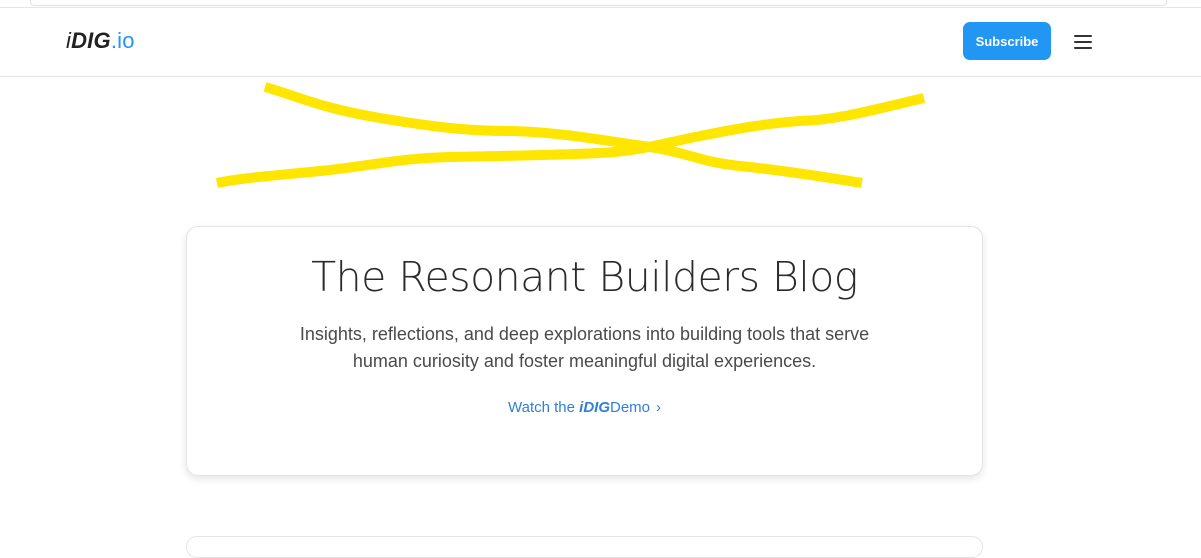 Image resolution: width=1201 pixels, height=558 pixels. I want to click on demo-link-text-after: Demo, so click(629, 407).